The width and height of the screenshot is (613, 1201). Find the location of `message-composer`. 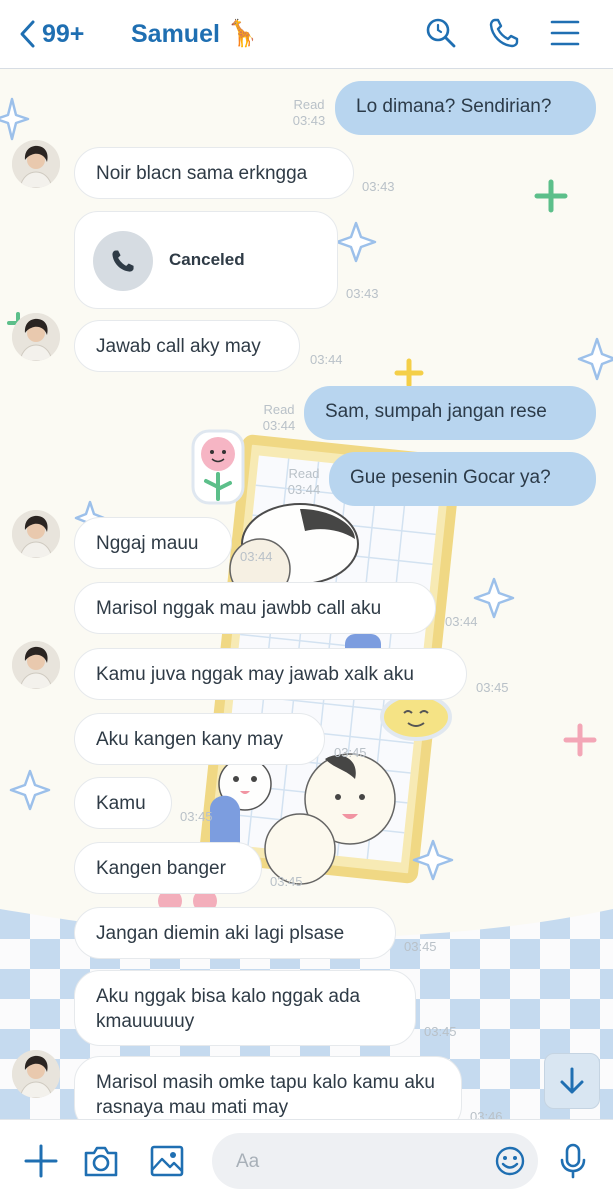

message-composer is located at coordinates (306, 1160).